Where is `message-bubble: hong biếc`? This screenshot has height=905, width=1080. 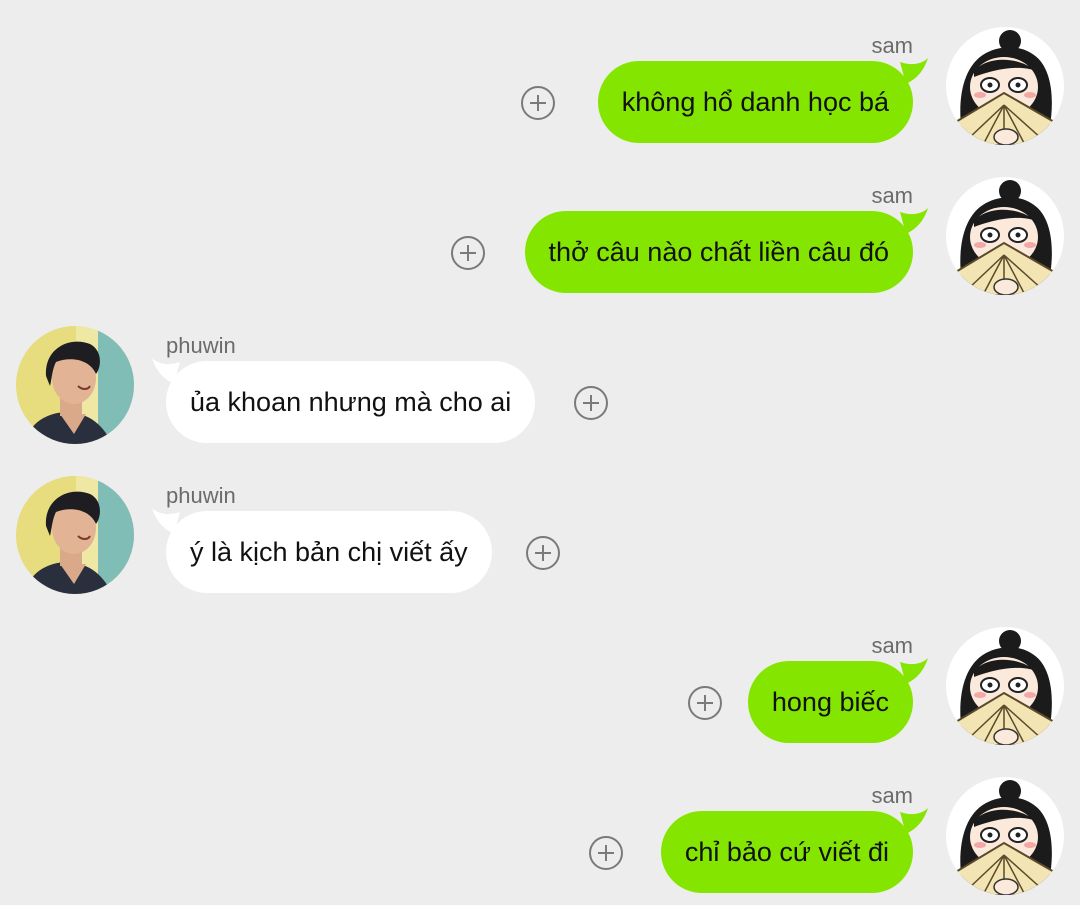
message-bubble: hong biếc is located at coordinates (830, 702).